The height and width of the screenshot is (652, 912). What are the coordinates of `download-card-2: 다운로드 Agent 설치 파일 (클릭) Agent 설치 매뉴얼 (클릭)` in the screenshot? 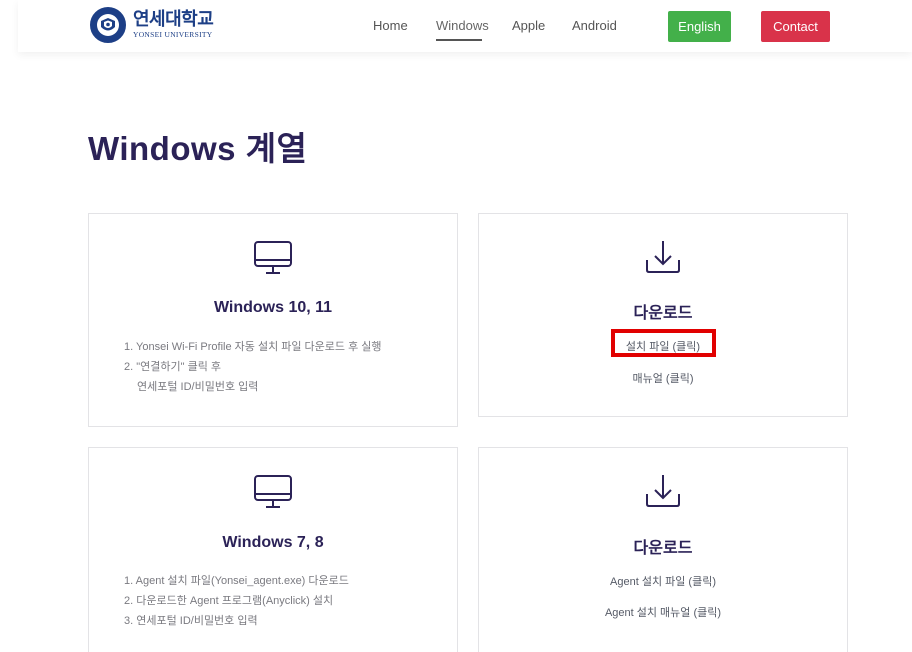 It's located at (663, 549).